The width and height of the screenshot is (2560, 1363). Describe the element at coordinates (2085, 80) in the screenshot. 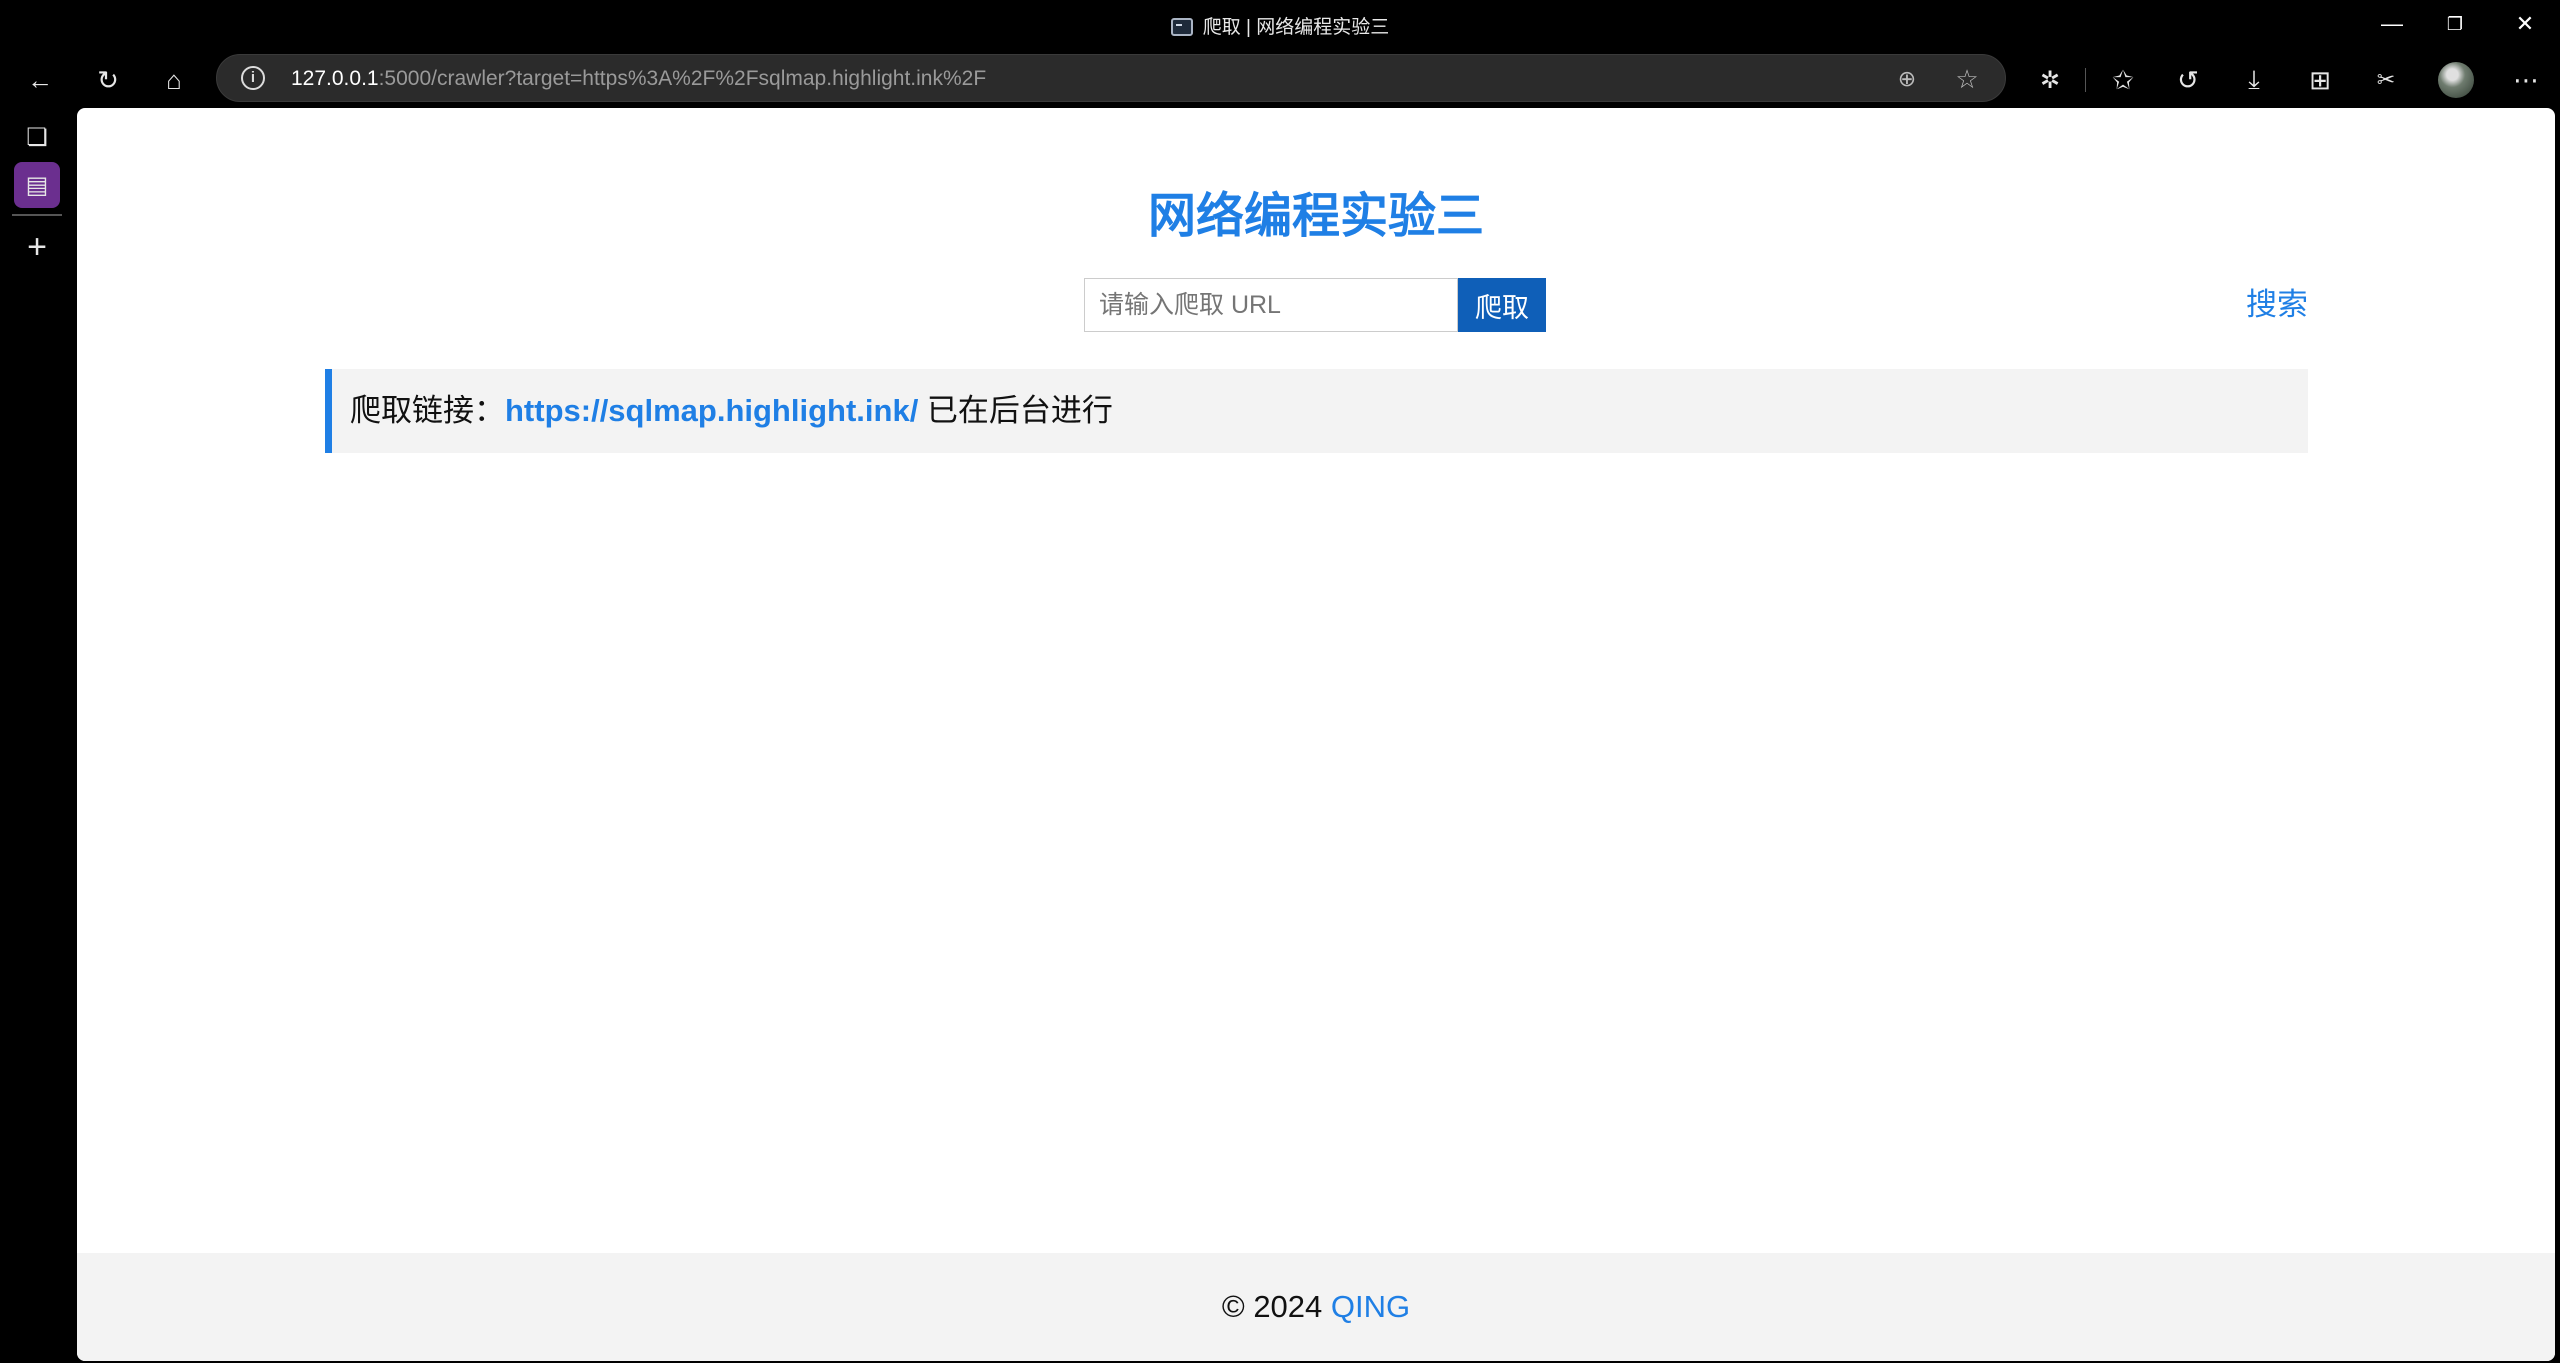

I see `toolbar-divider` at that location.